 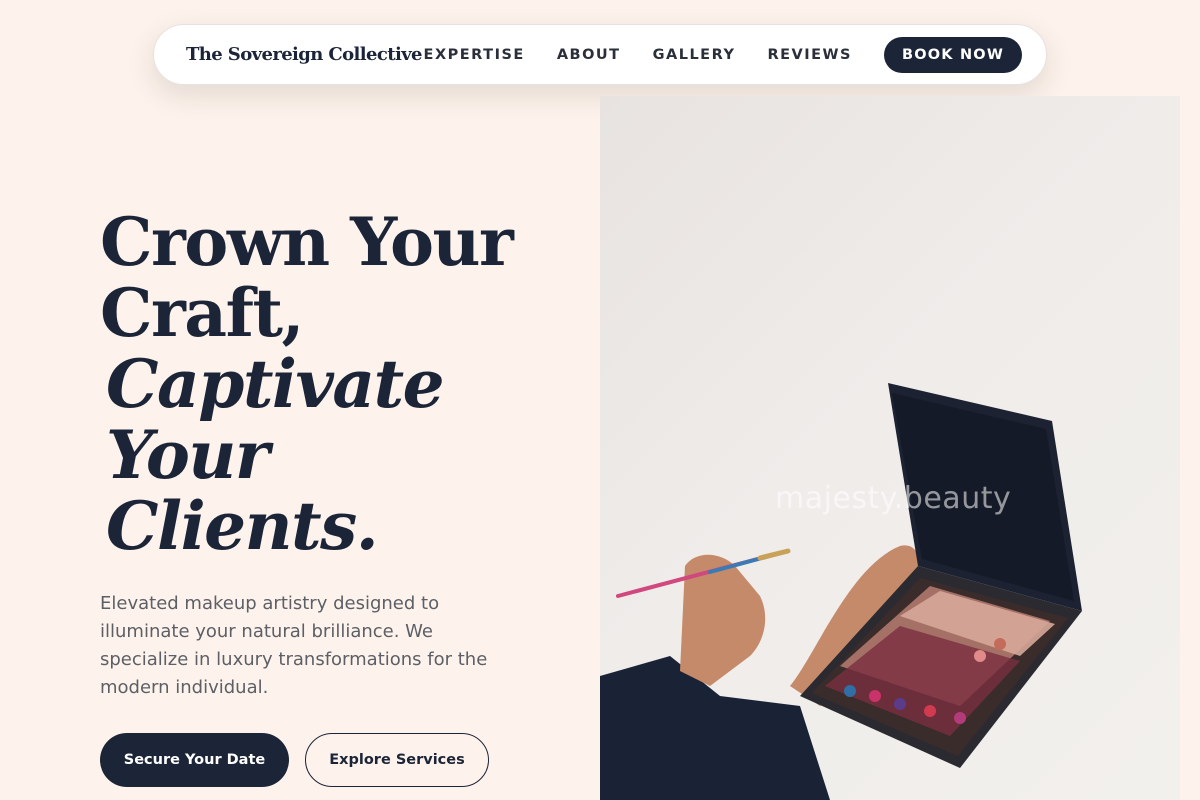 I want to click on hero-title-line-italic: Captivate, so click(x=275, y=384).